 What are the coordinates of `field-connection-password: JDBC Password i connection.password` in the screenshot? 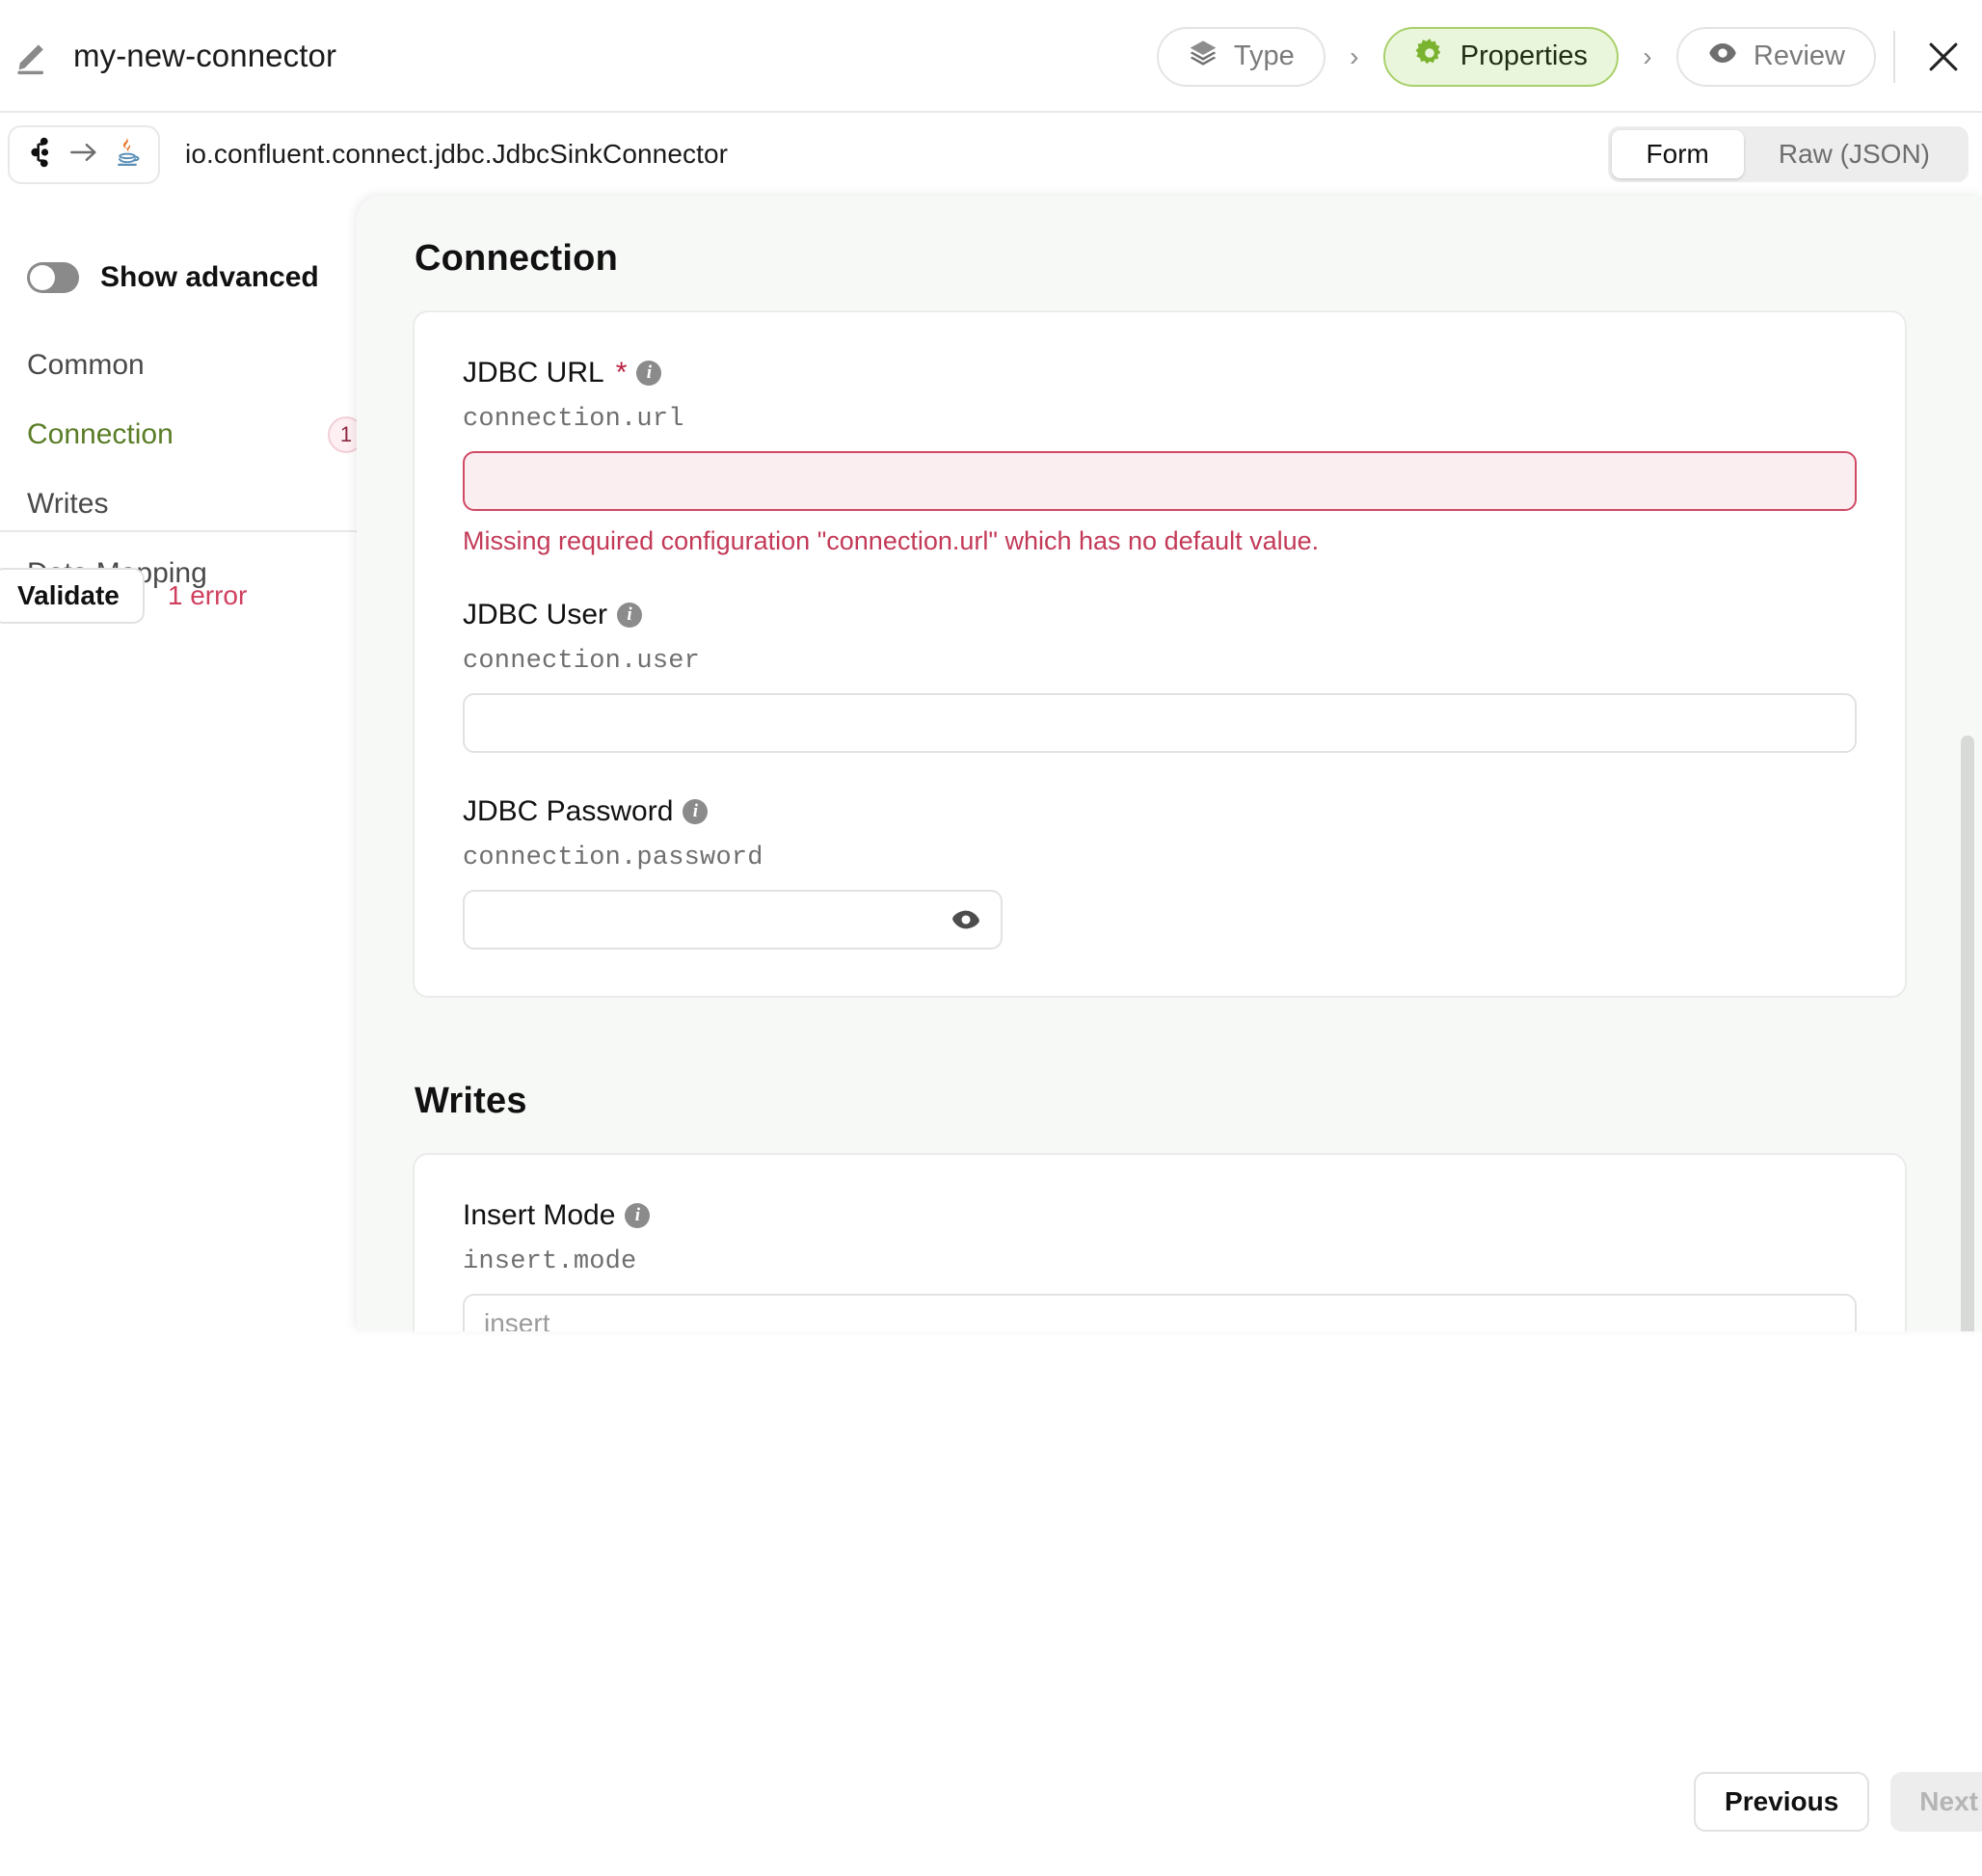 It's located at (1160, 872).